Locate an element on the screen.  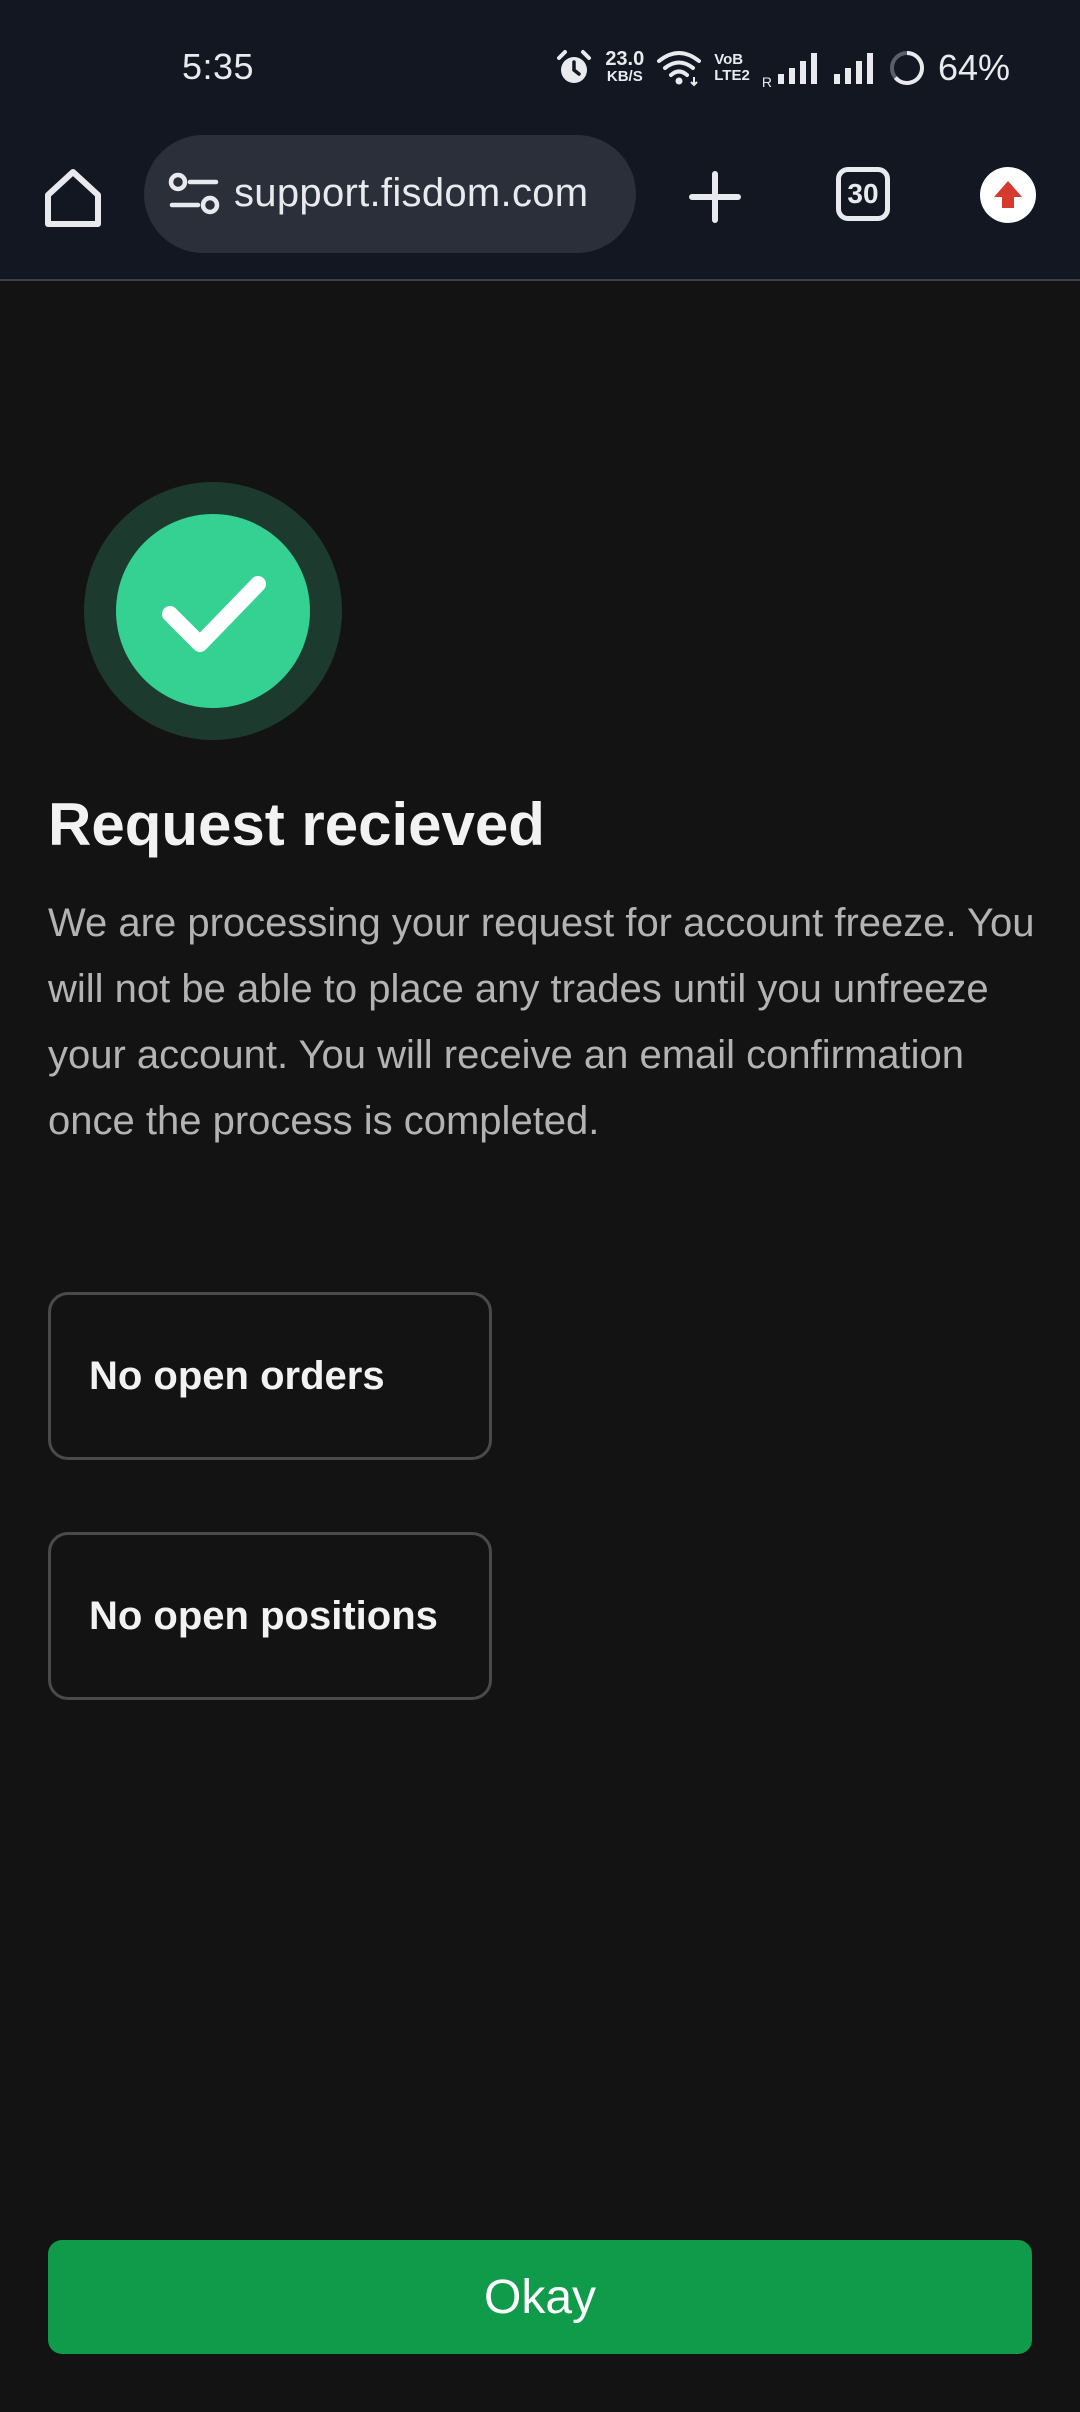
browser-toolbar: support.fisdom.com 30 is located at coordinates (540, 208).